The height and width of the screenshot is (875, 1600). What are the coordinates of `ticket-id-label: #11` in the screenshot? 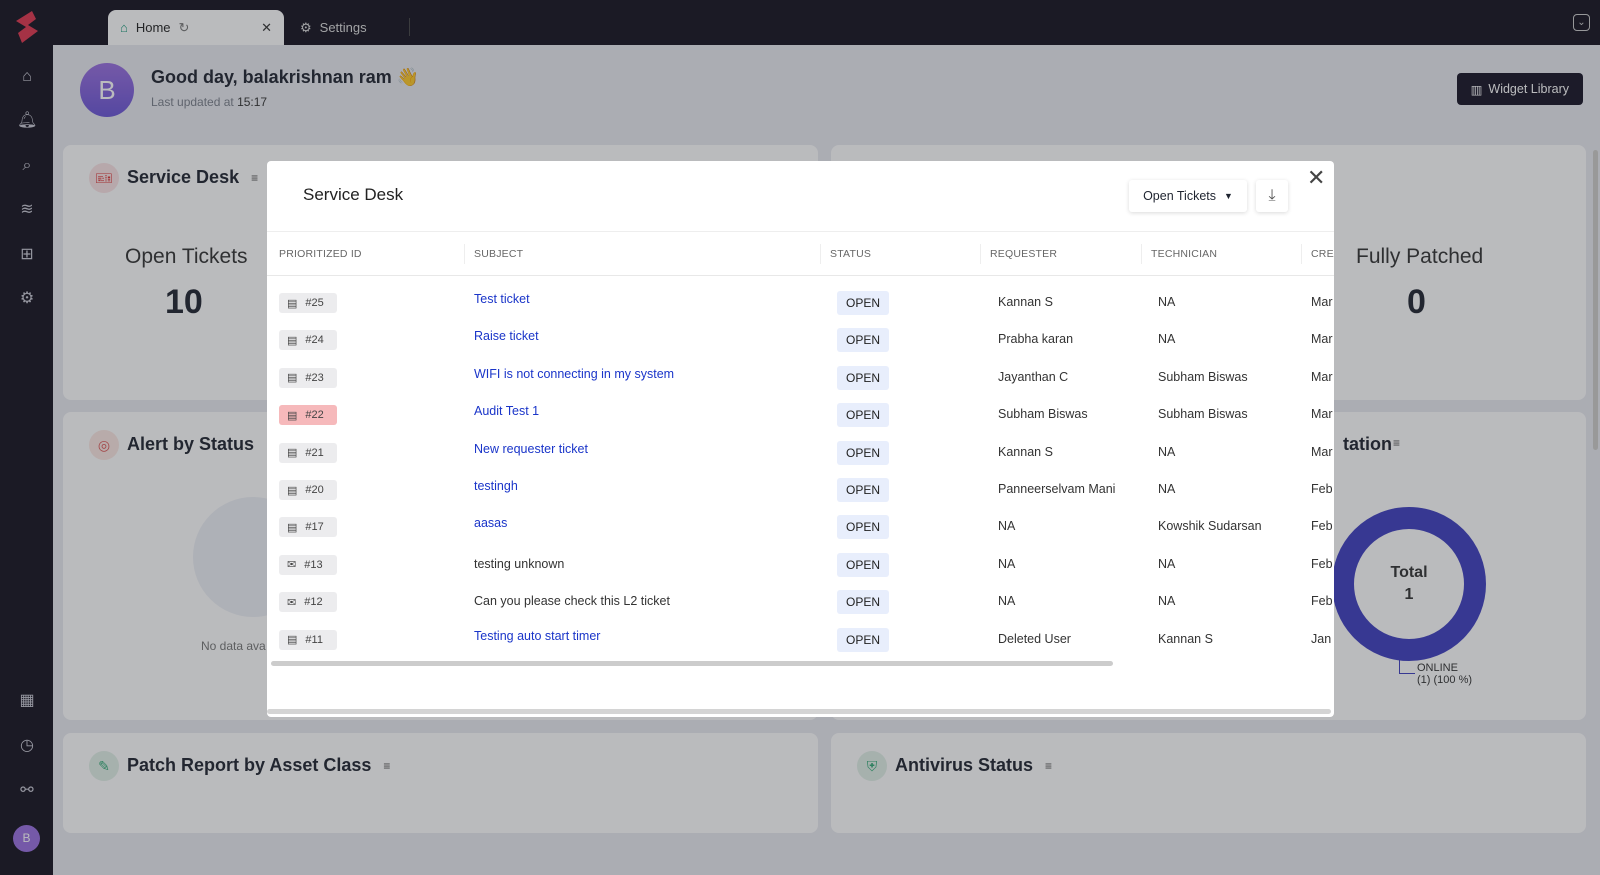 It's located at (314, 639).